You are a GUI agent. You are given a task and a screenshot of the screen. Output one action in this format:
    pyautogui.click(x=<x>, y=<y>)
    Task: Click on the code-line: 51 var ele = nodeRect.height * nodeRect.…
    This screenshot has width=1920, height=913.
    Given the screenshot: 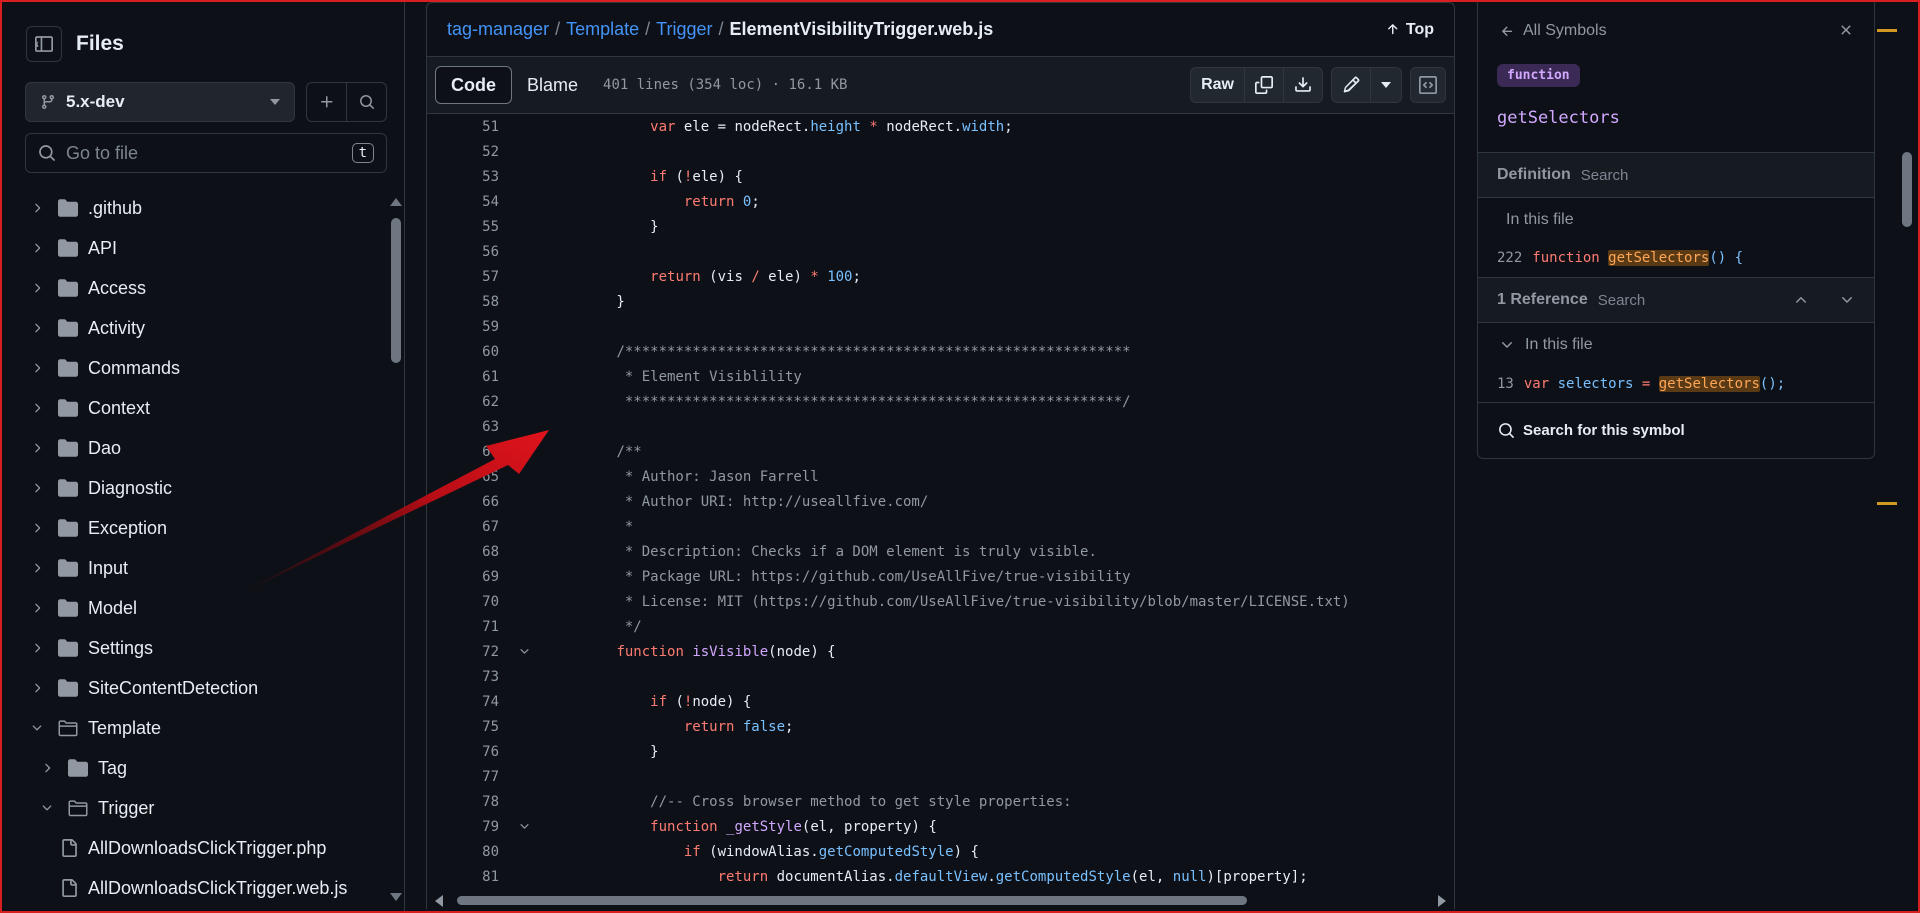 What is the action you would take?
    pyautogui.click(x=940, y=126)
    